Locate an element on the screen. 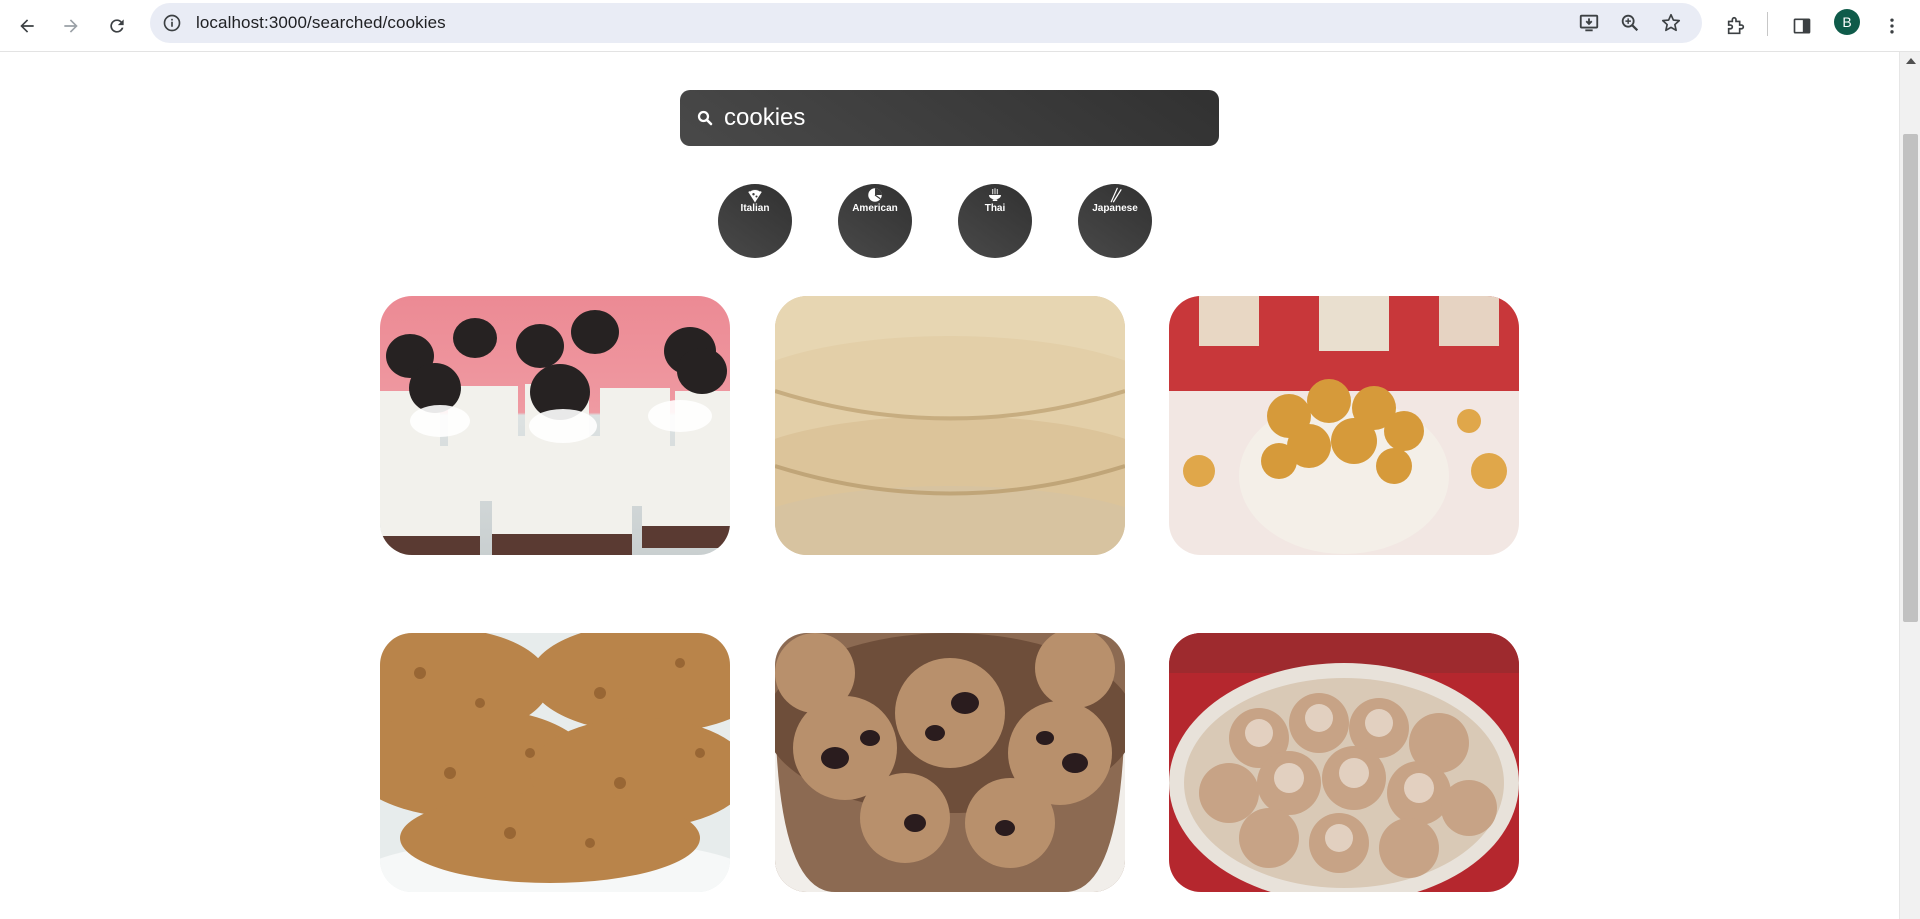  hamburger-icon is located at coordinates (875, 195).